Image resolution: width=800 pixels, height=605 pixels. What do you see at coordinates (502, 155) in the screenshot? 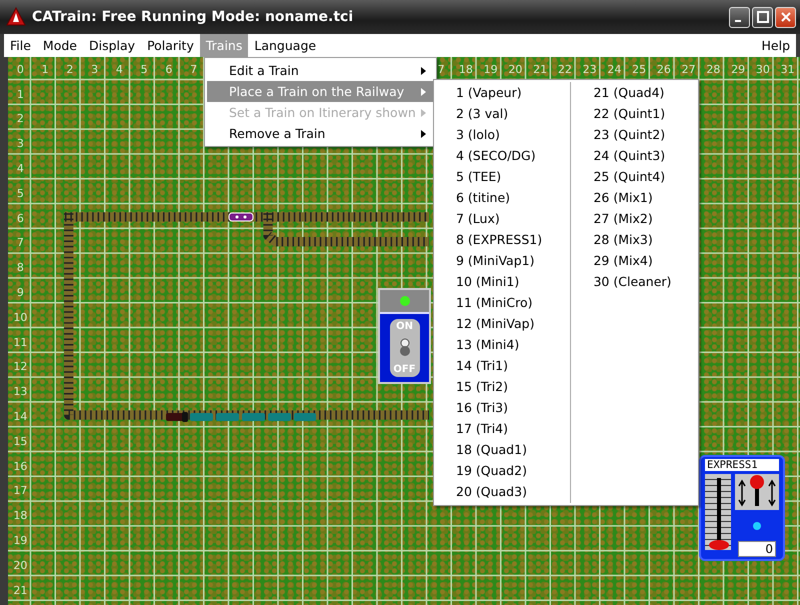
I see `menu-item: 4 (SECO/DG)` at bounding box center [502, 155].